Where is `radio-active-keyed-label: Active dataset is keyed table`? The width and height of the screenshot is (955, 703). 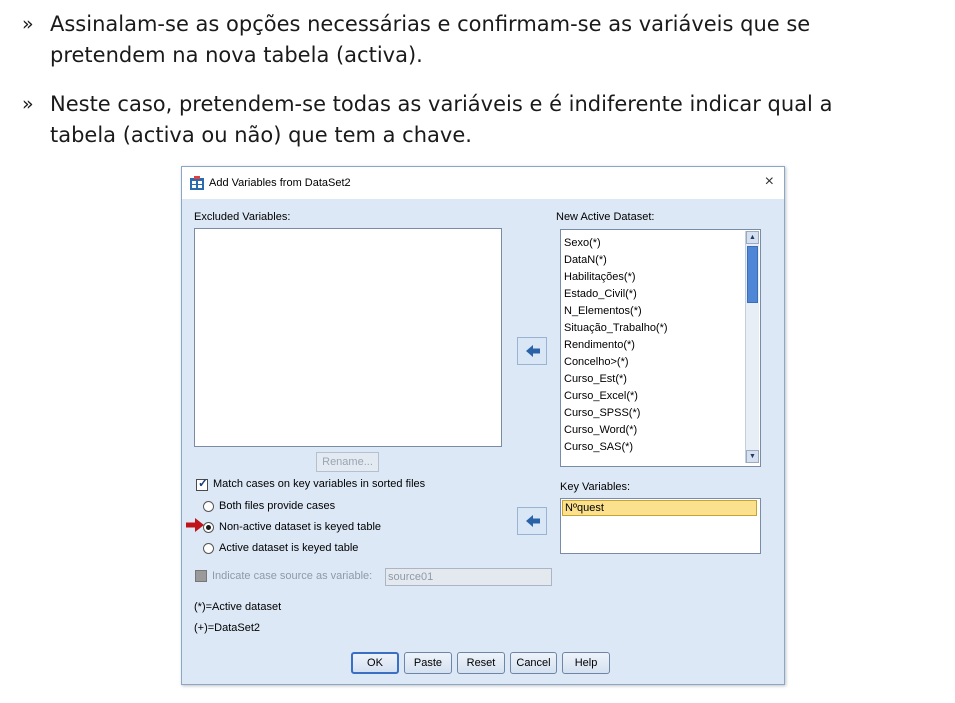
radio-active-keyed-label: Active dataset is keyed table is located at coordinates (289, 548).